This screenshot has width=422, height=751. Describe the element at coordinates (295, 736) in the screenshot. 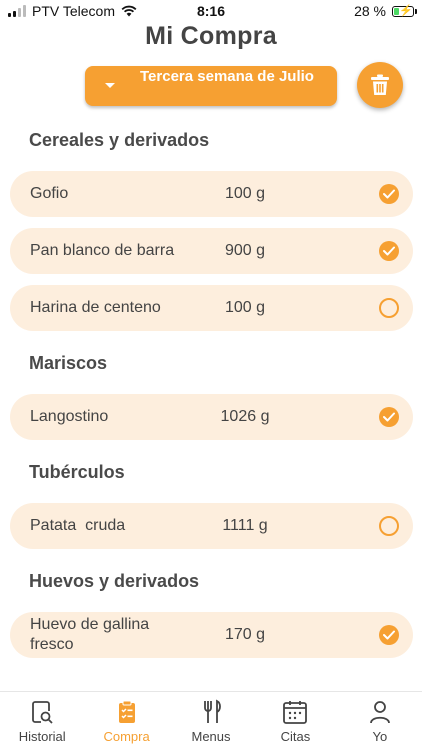

I see `tab-label: Citas` at that location.